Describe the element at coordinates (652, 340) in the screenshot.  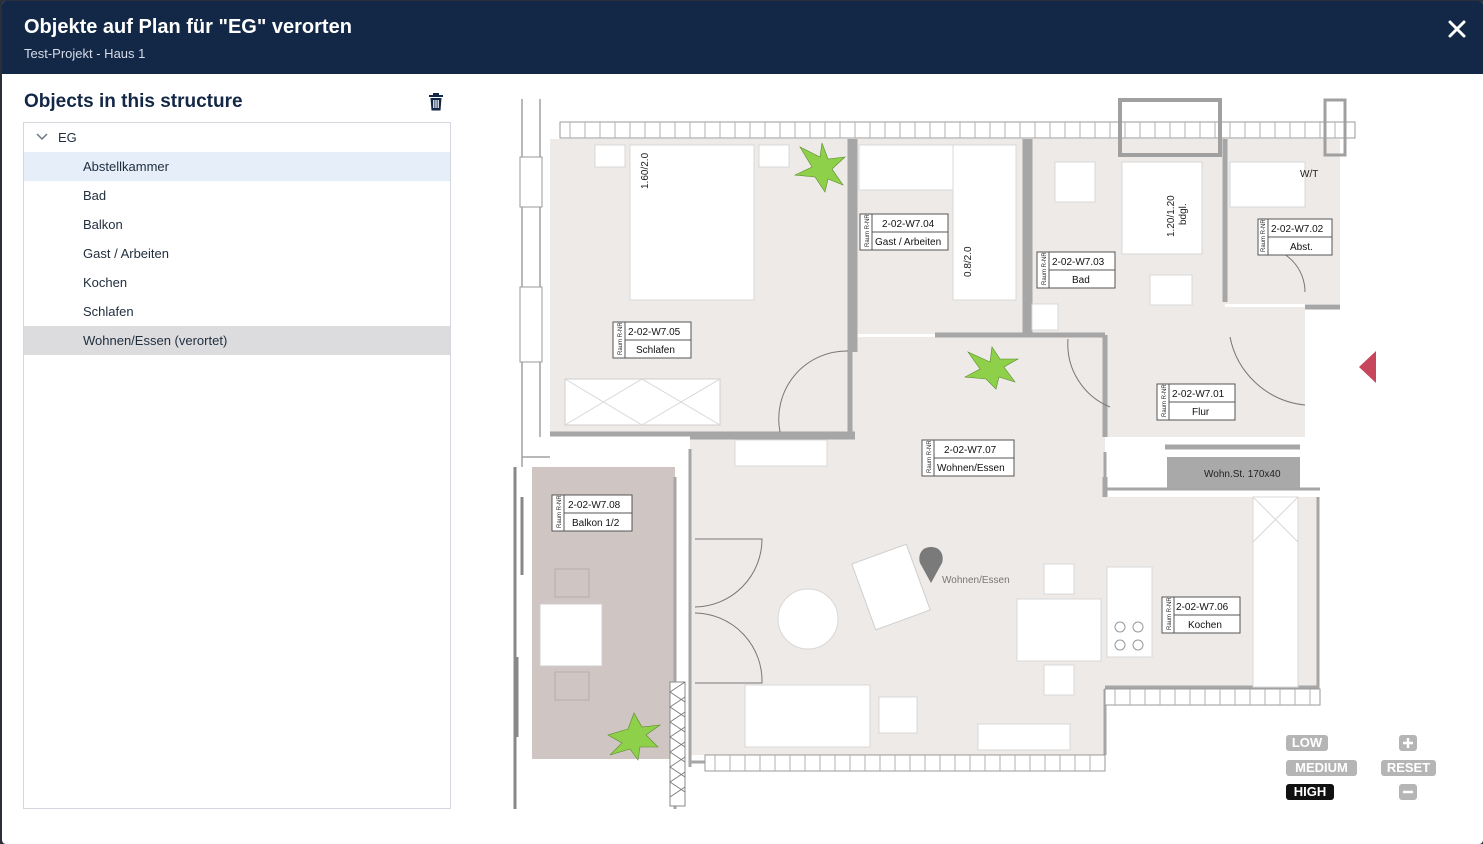
I see `room-tag-schlafen: Raum R-NR 2-02-W7.05 Schlafen` at that location.